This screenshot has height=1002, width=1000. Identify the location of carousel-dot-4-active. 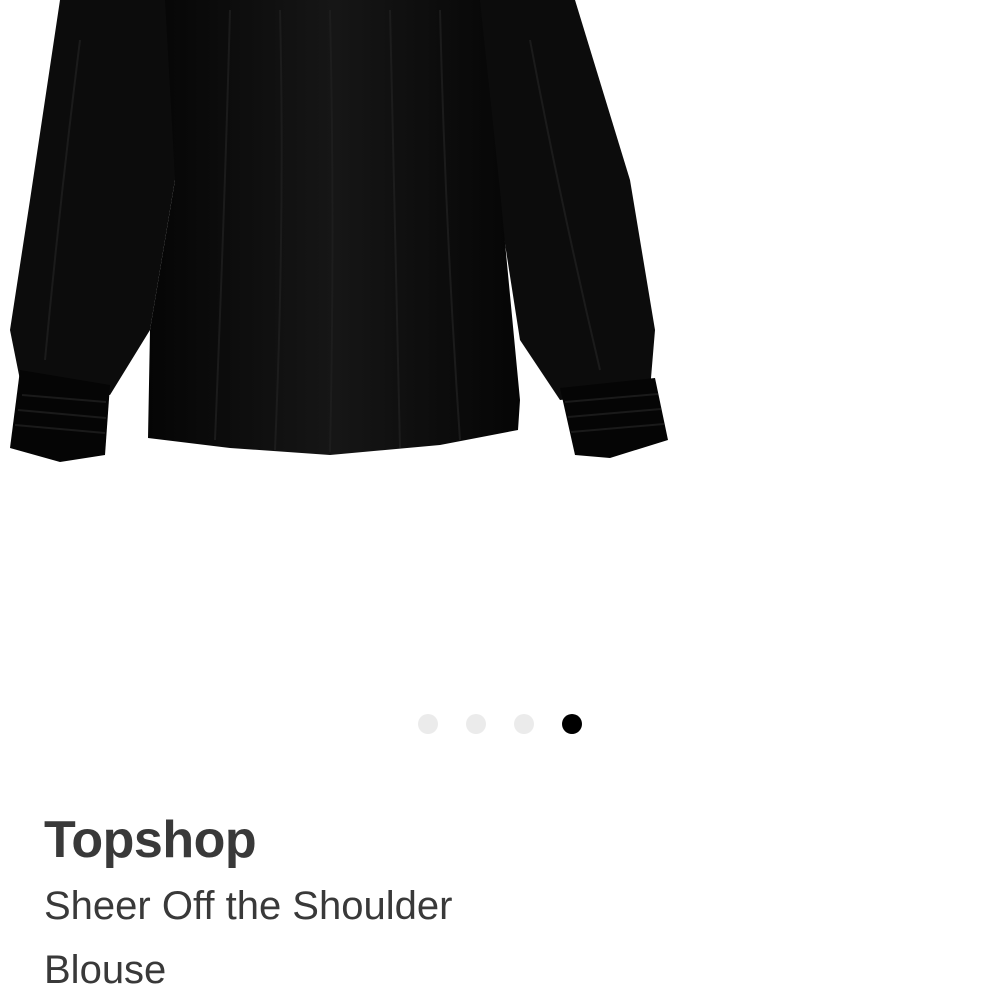
(572, 724).